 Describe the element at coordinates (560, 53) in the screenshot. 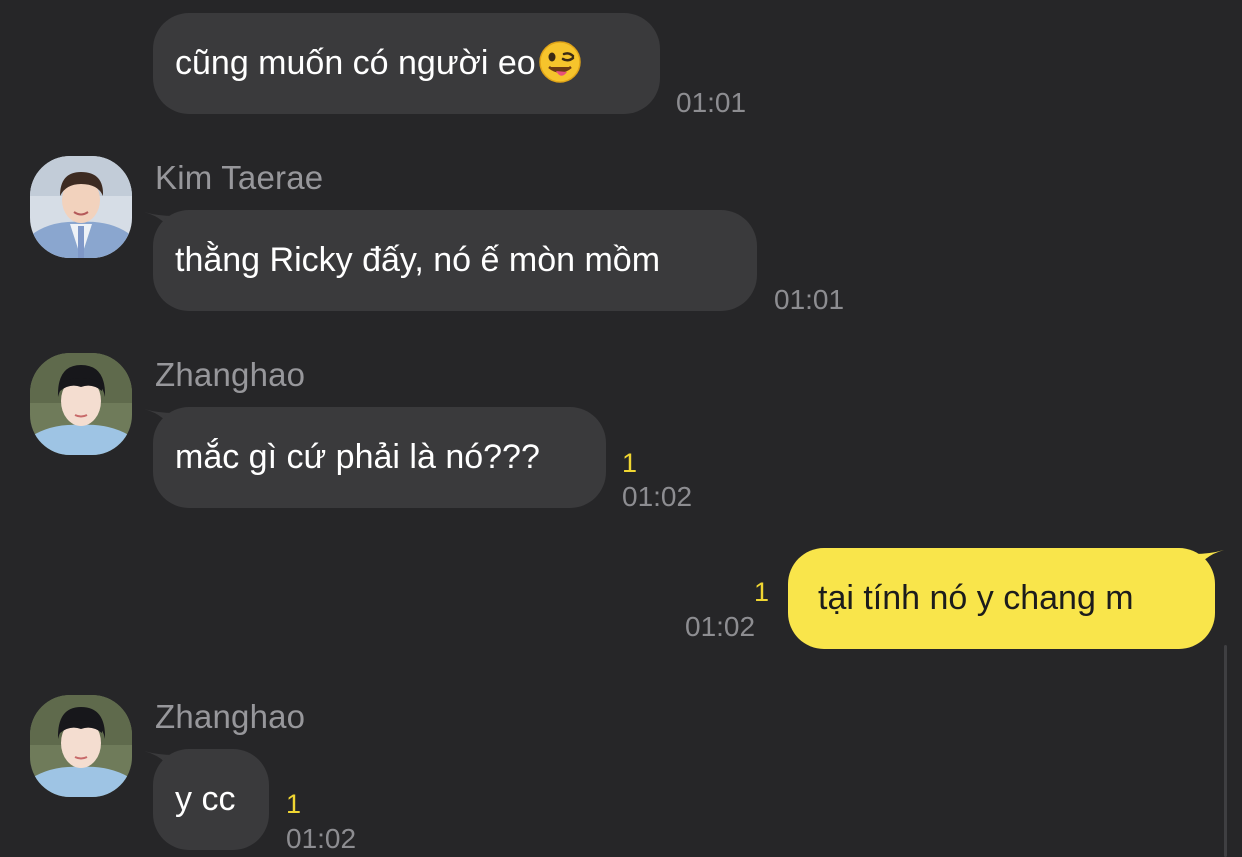

I see `winking-tongue-emoji-icon` at that location.